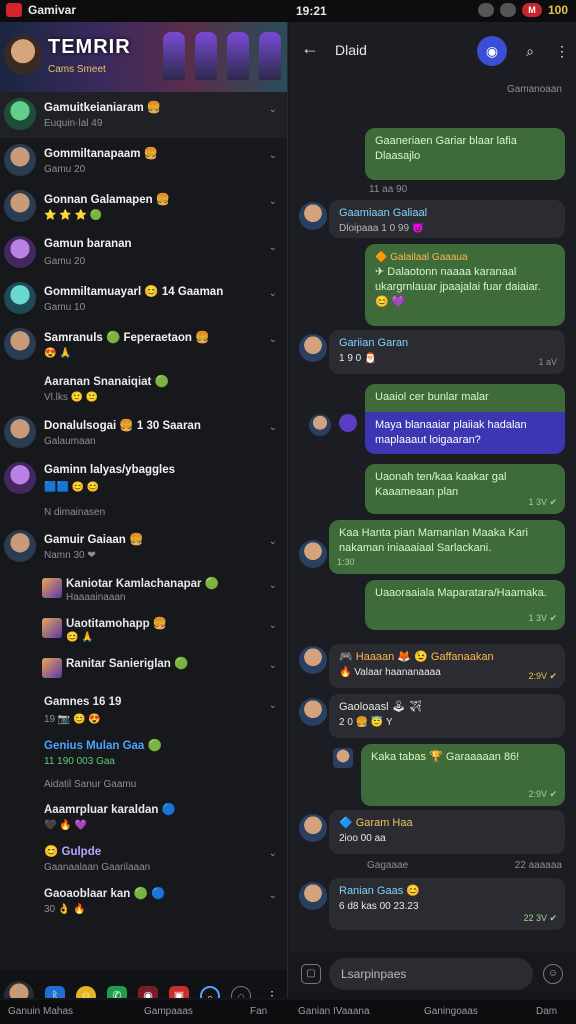  What do you see at coordinates (388, 189) in the screenshot?
I see `message-time: 11 aa 90` at bounding box center [388, 189].